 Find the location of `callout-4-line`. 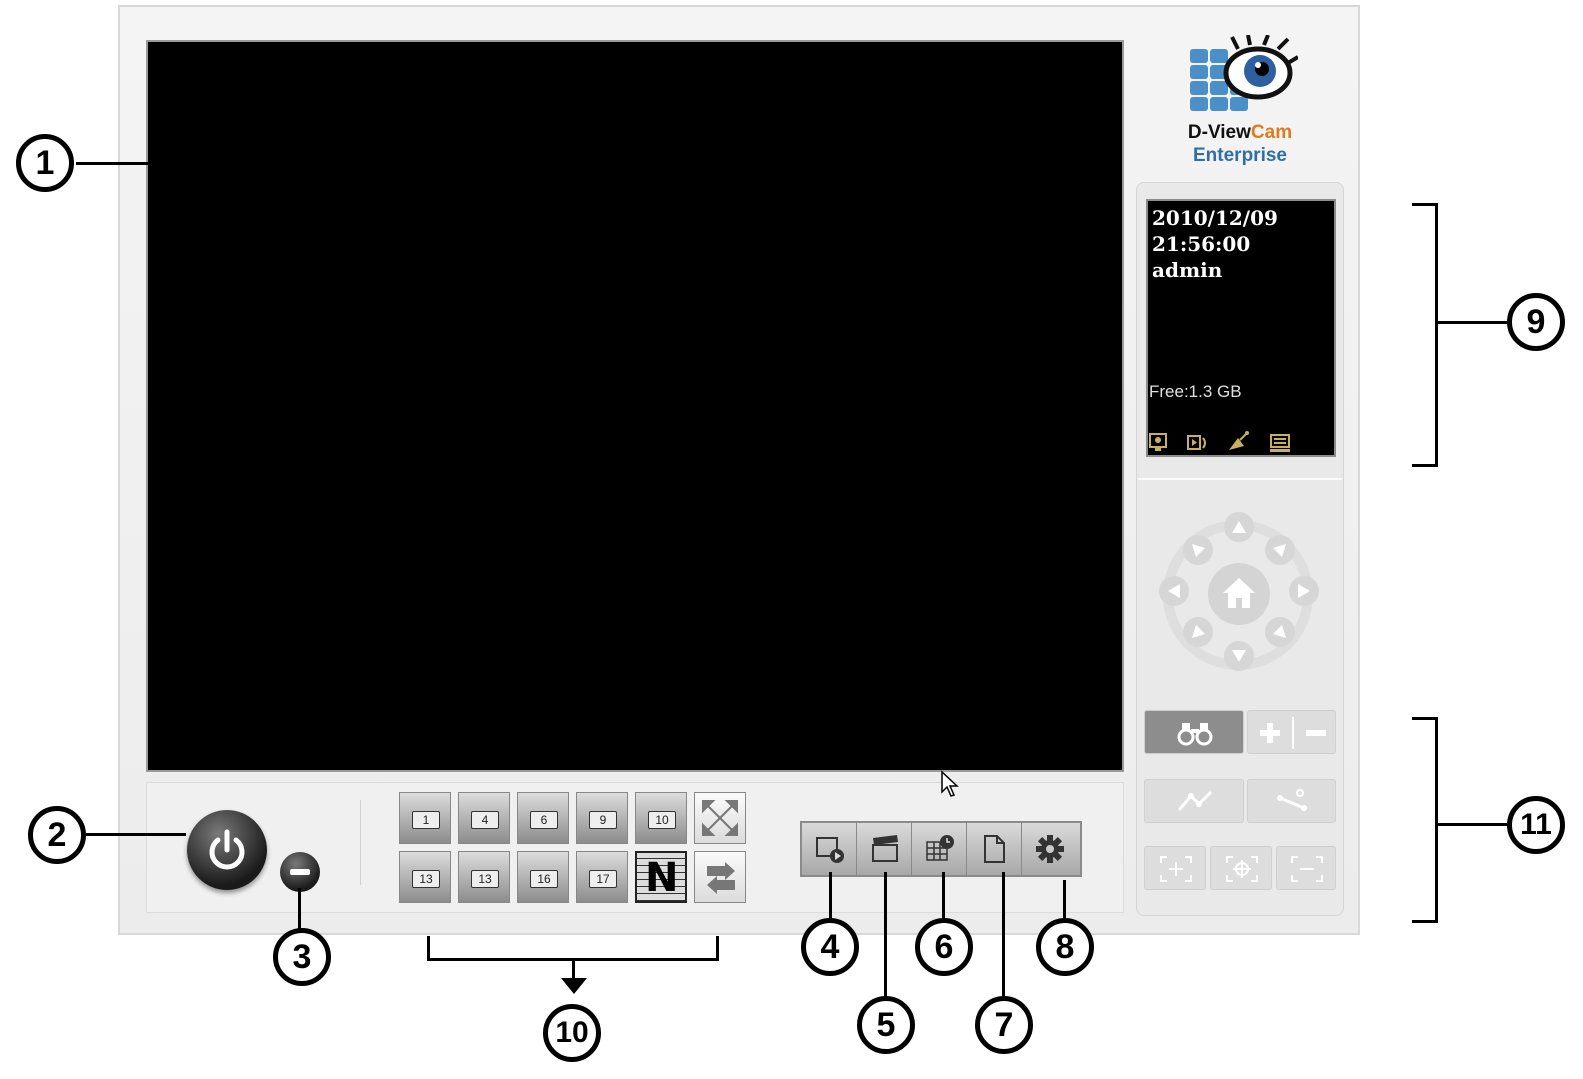

callout-4-line is located at coordinates (830, 896).